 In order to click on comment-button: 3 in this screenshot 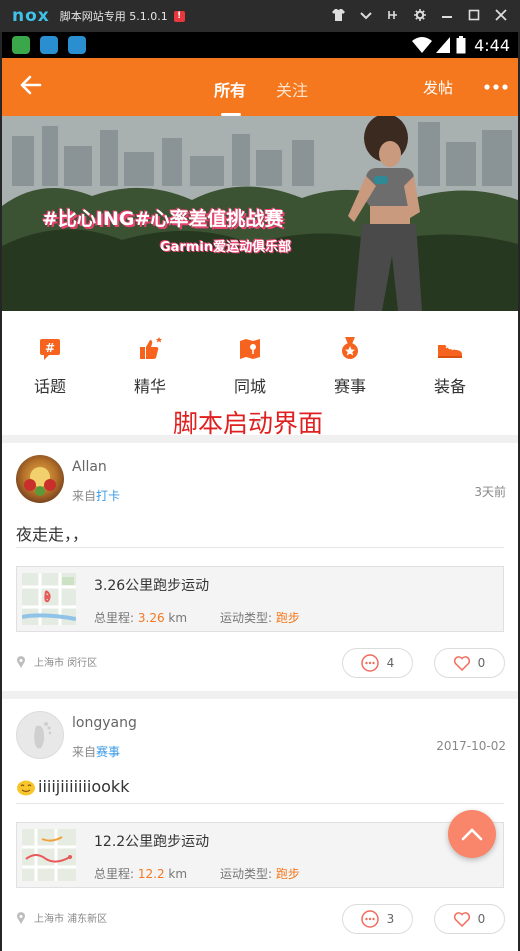, I will do `click(377, 919)`.